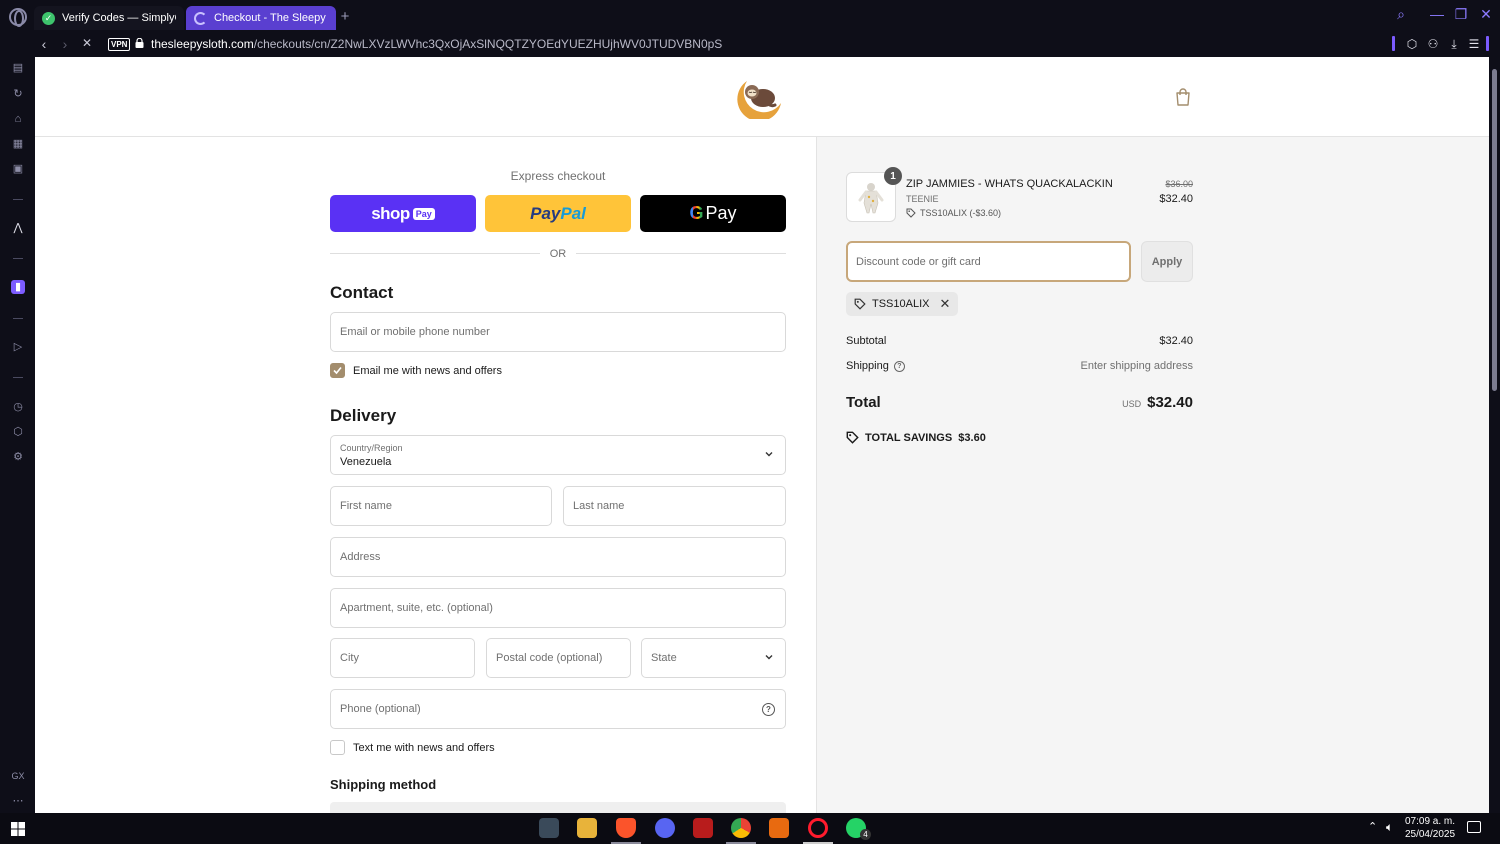 The image size is (1500, 844). What do you see at coordinates (902, 304) in the screenshot?
I see `applied-discount-tag: TSS10ALIX ✕` at bounding box center [902, 304].